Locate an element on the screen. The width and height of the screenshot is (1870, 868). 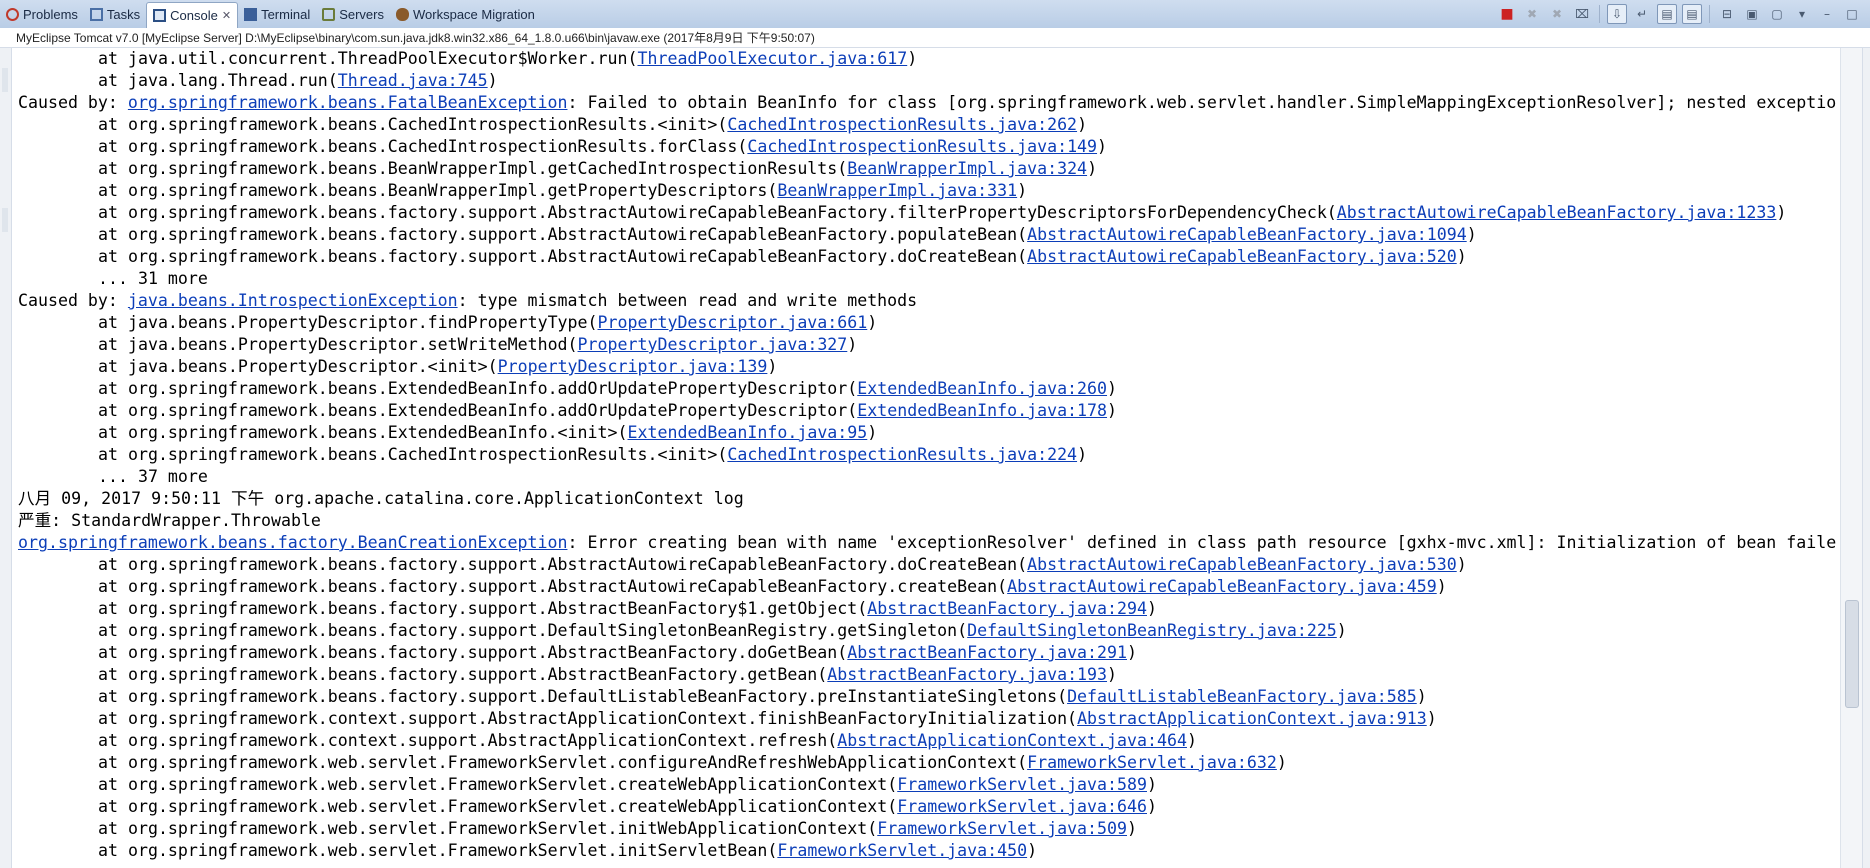
gutter-marker is located at coordinates (5, 220).